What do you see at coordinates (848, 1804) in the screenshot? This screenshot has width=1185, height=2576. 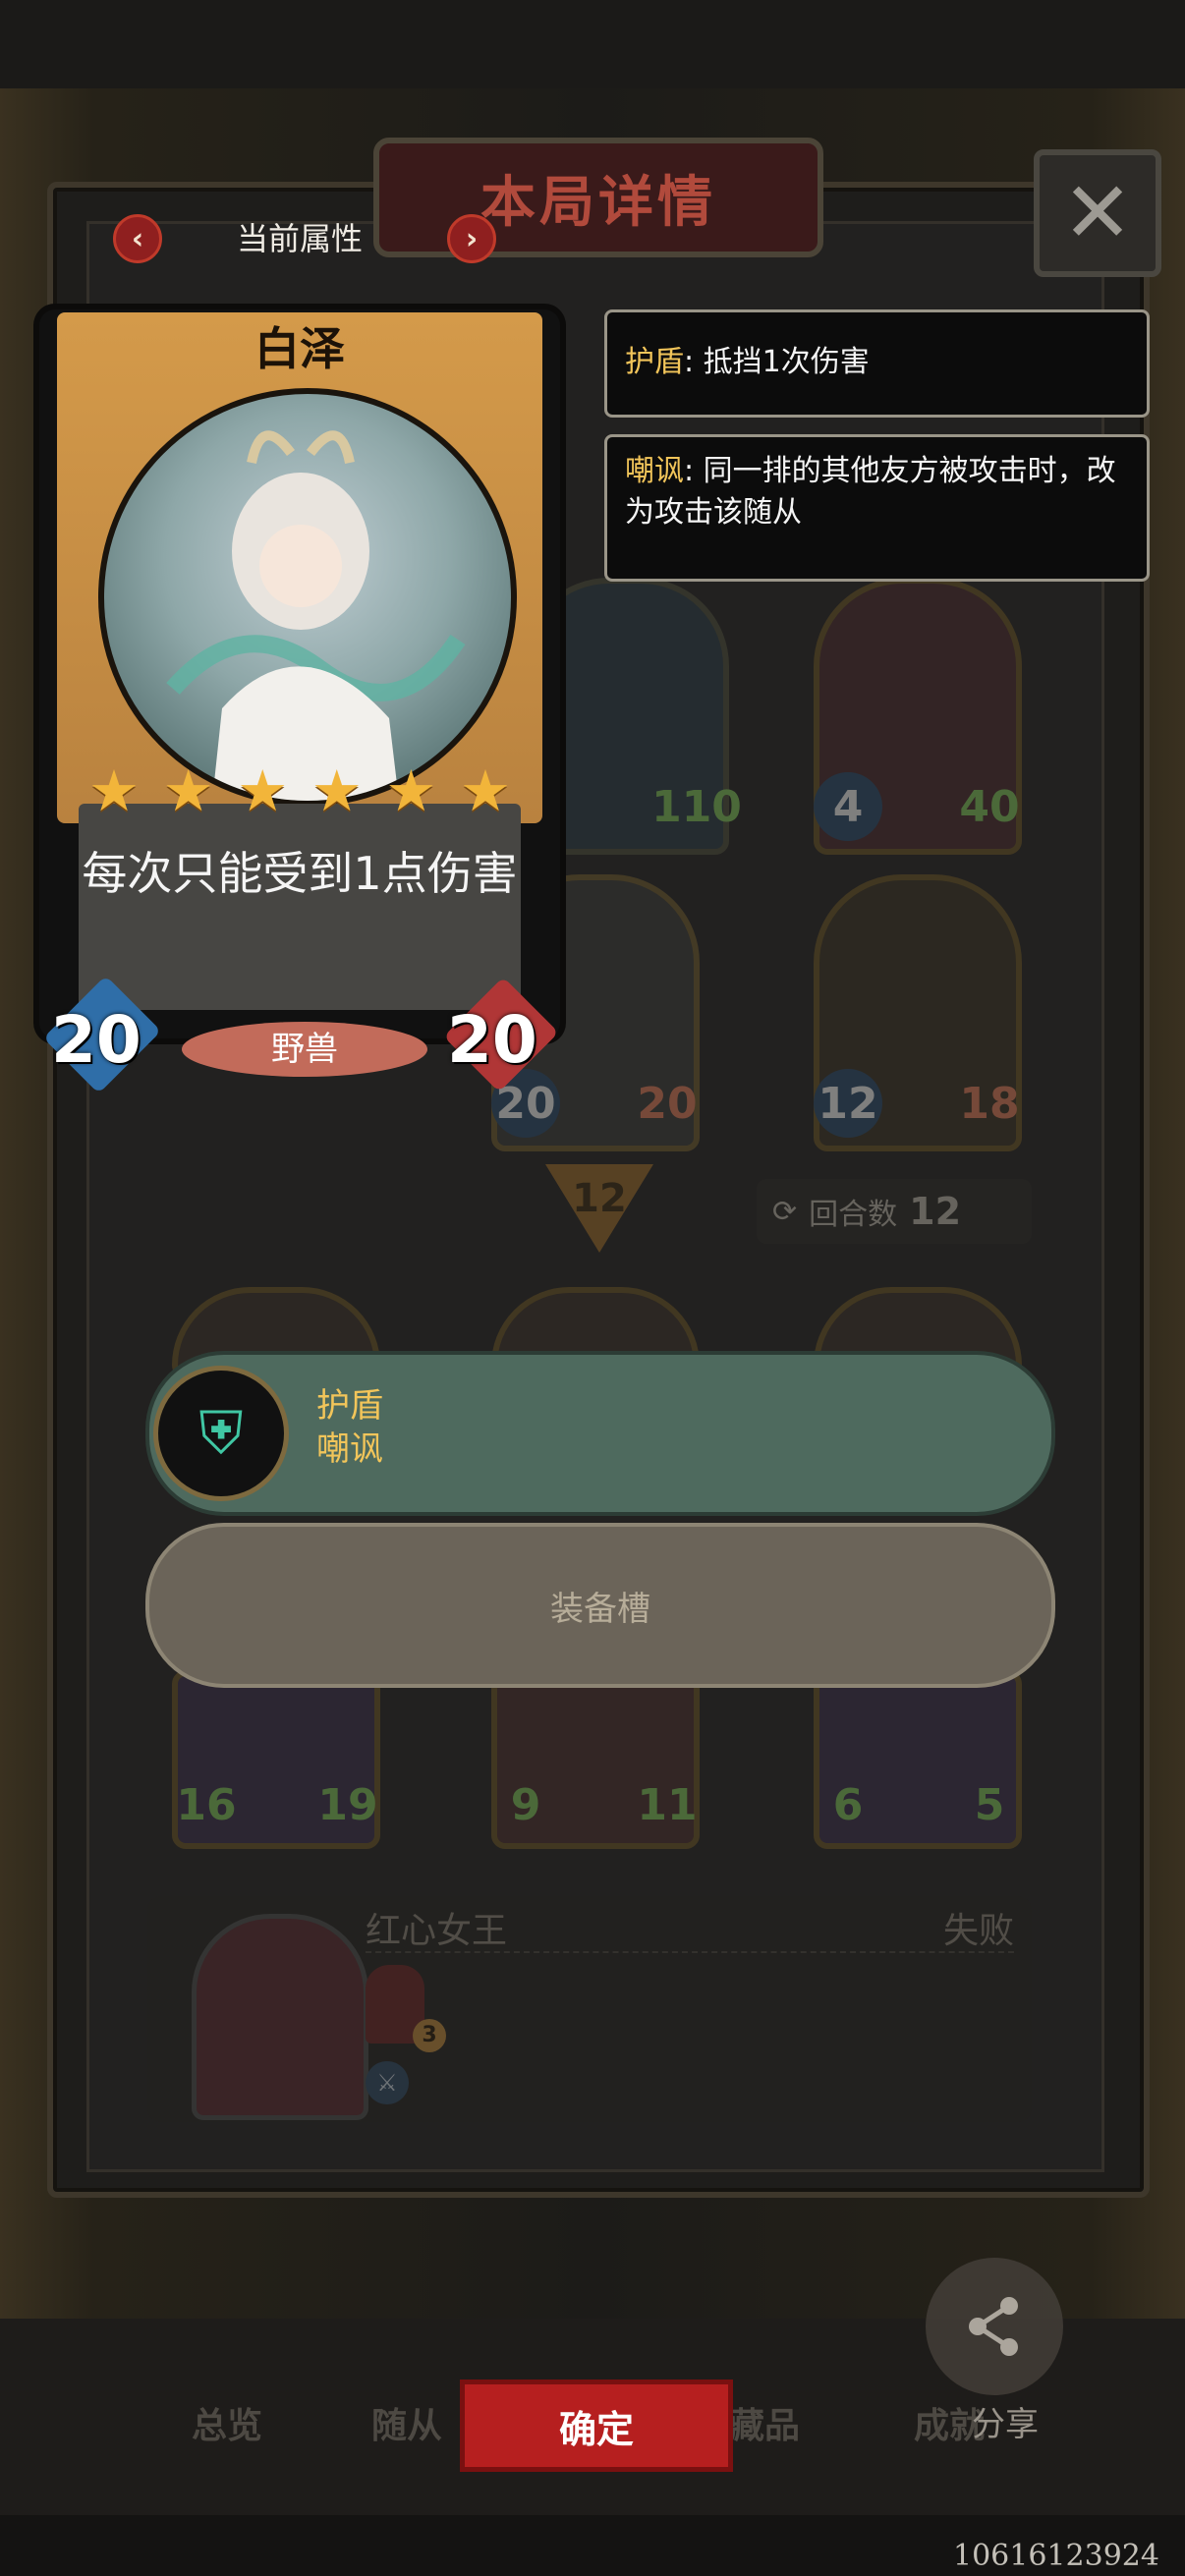 I see `minion-attack: 6` at bounding box center [848, 1804].